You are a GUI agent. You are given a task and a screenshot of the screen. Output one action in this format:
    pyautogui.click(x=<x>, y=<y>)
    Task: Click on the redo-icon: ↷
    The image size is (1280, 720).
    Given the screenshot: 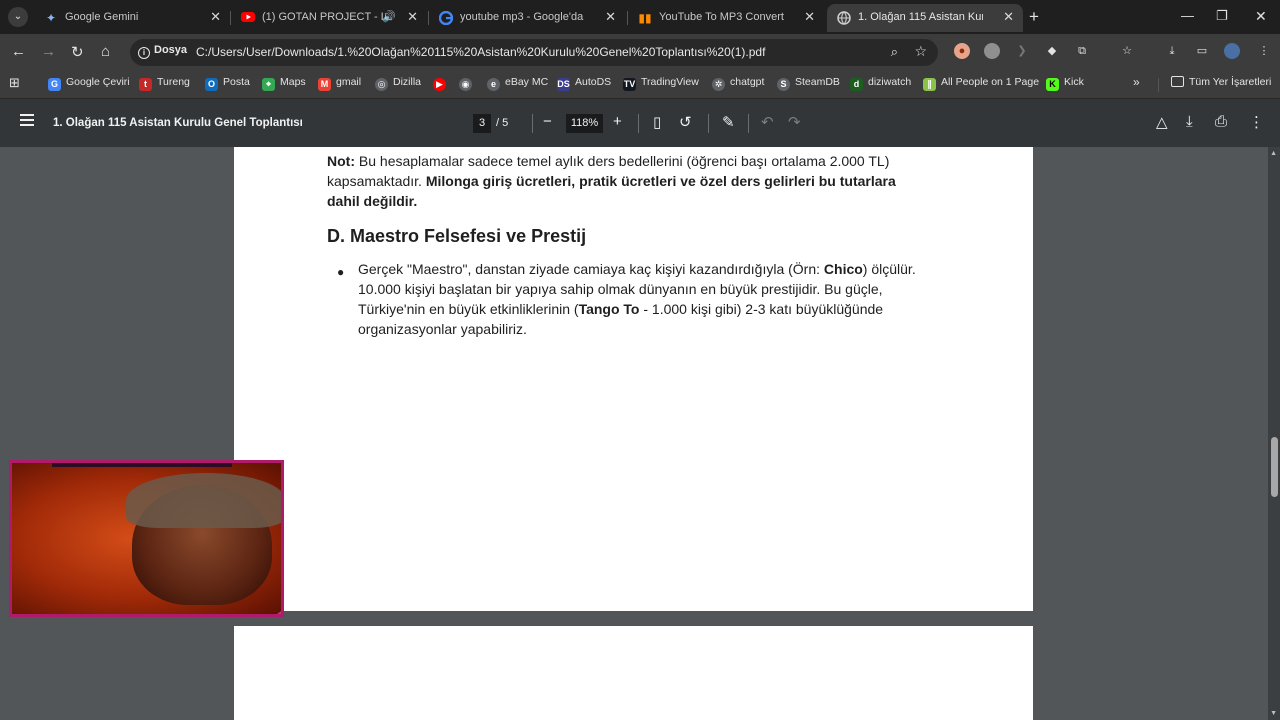 What is the action you would take?
    pyautogui.click(x=794, y=122)
    